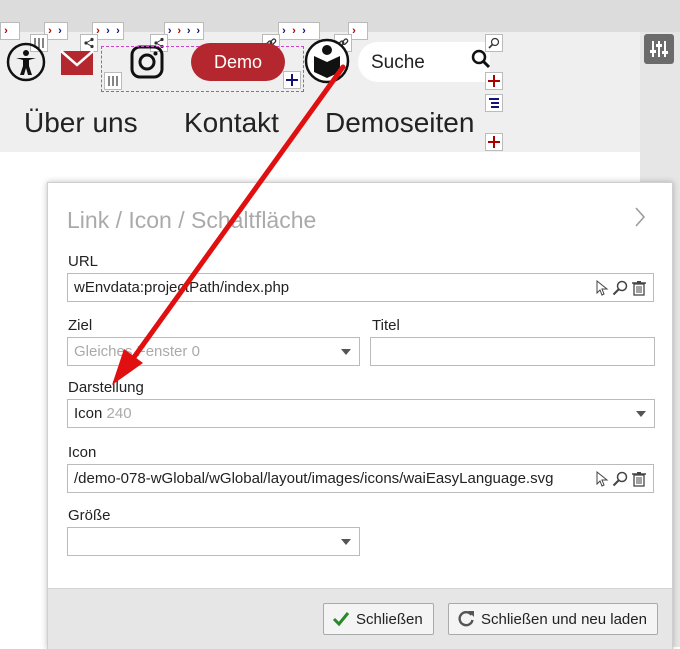 This screenshot has width=680, height=649. What do you see at coordinates (494, 103) in the screenshot?
I see `outline-icon` at bounding box center [494, 103].